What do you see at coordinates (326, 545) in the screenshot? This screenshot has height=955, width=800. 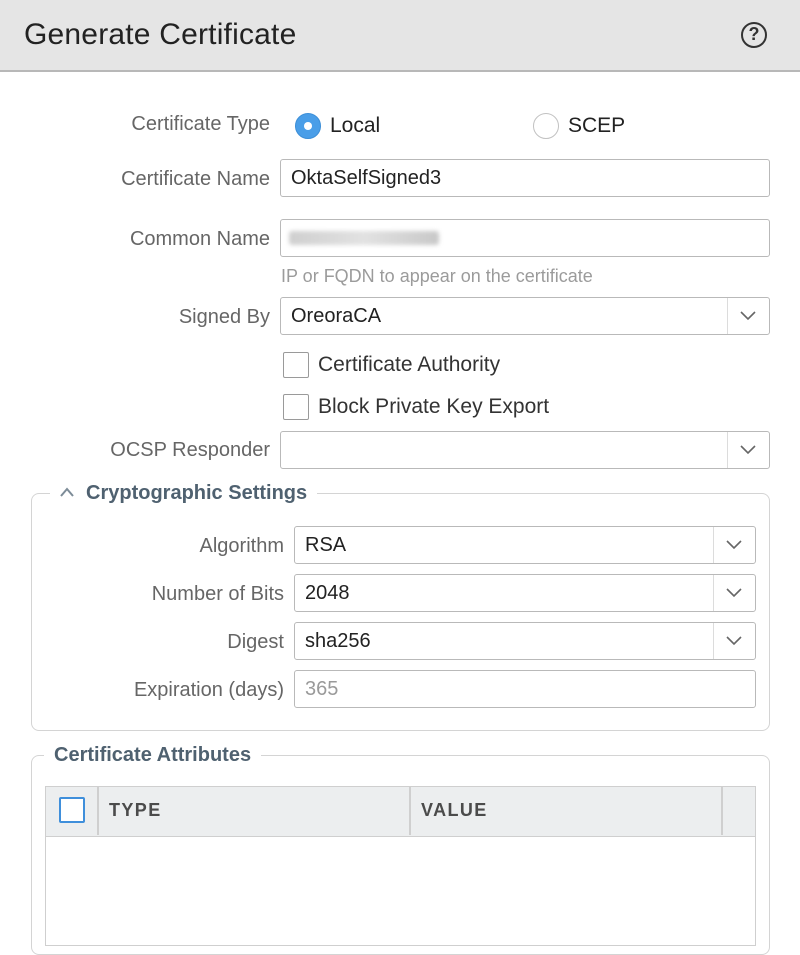 I see `algorithm-value: RSA` at bounding box center [326, 545].